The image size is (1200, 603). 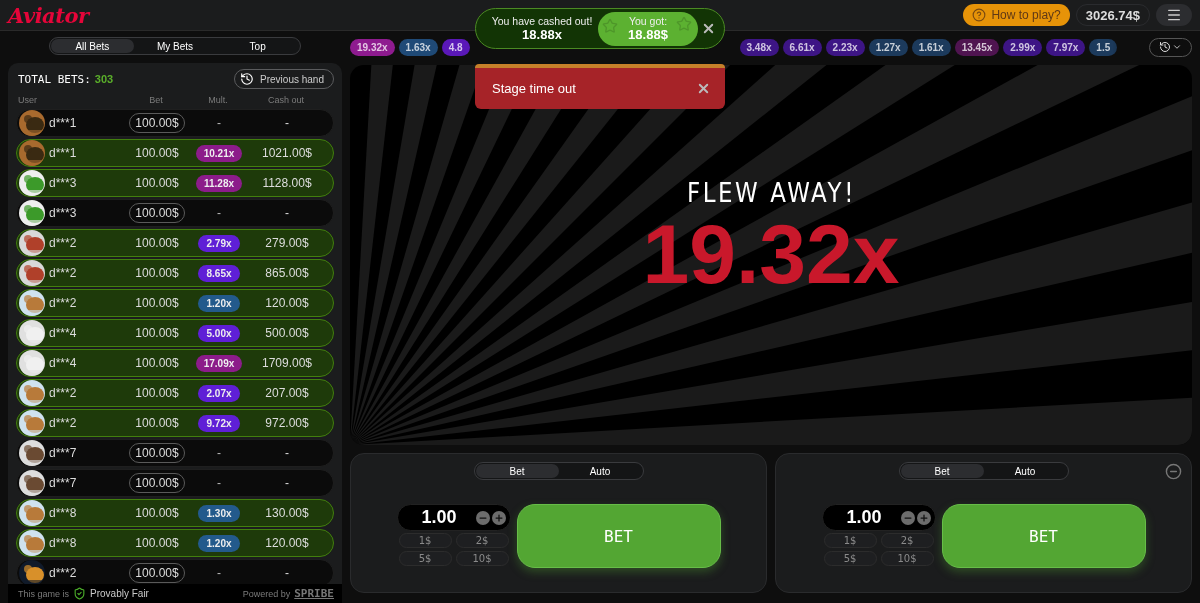 What do you see at coordinates (80, 593) in the screenshot?
I see `shield-icon` at bounding box center [80, 593].